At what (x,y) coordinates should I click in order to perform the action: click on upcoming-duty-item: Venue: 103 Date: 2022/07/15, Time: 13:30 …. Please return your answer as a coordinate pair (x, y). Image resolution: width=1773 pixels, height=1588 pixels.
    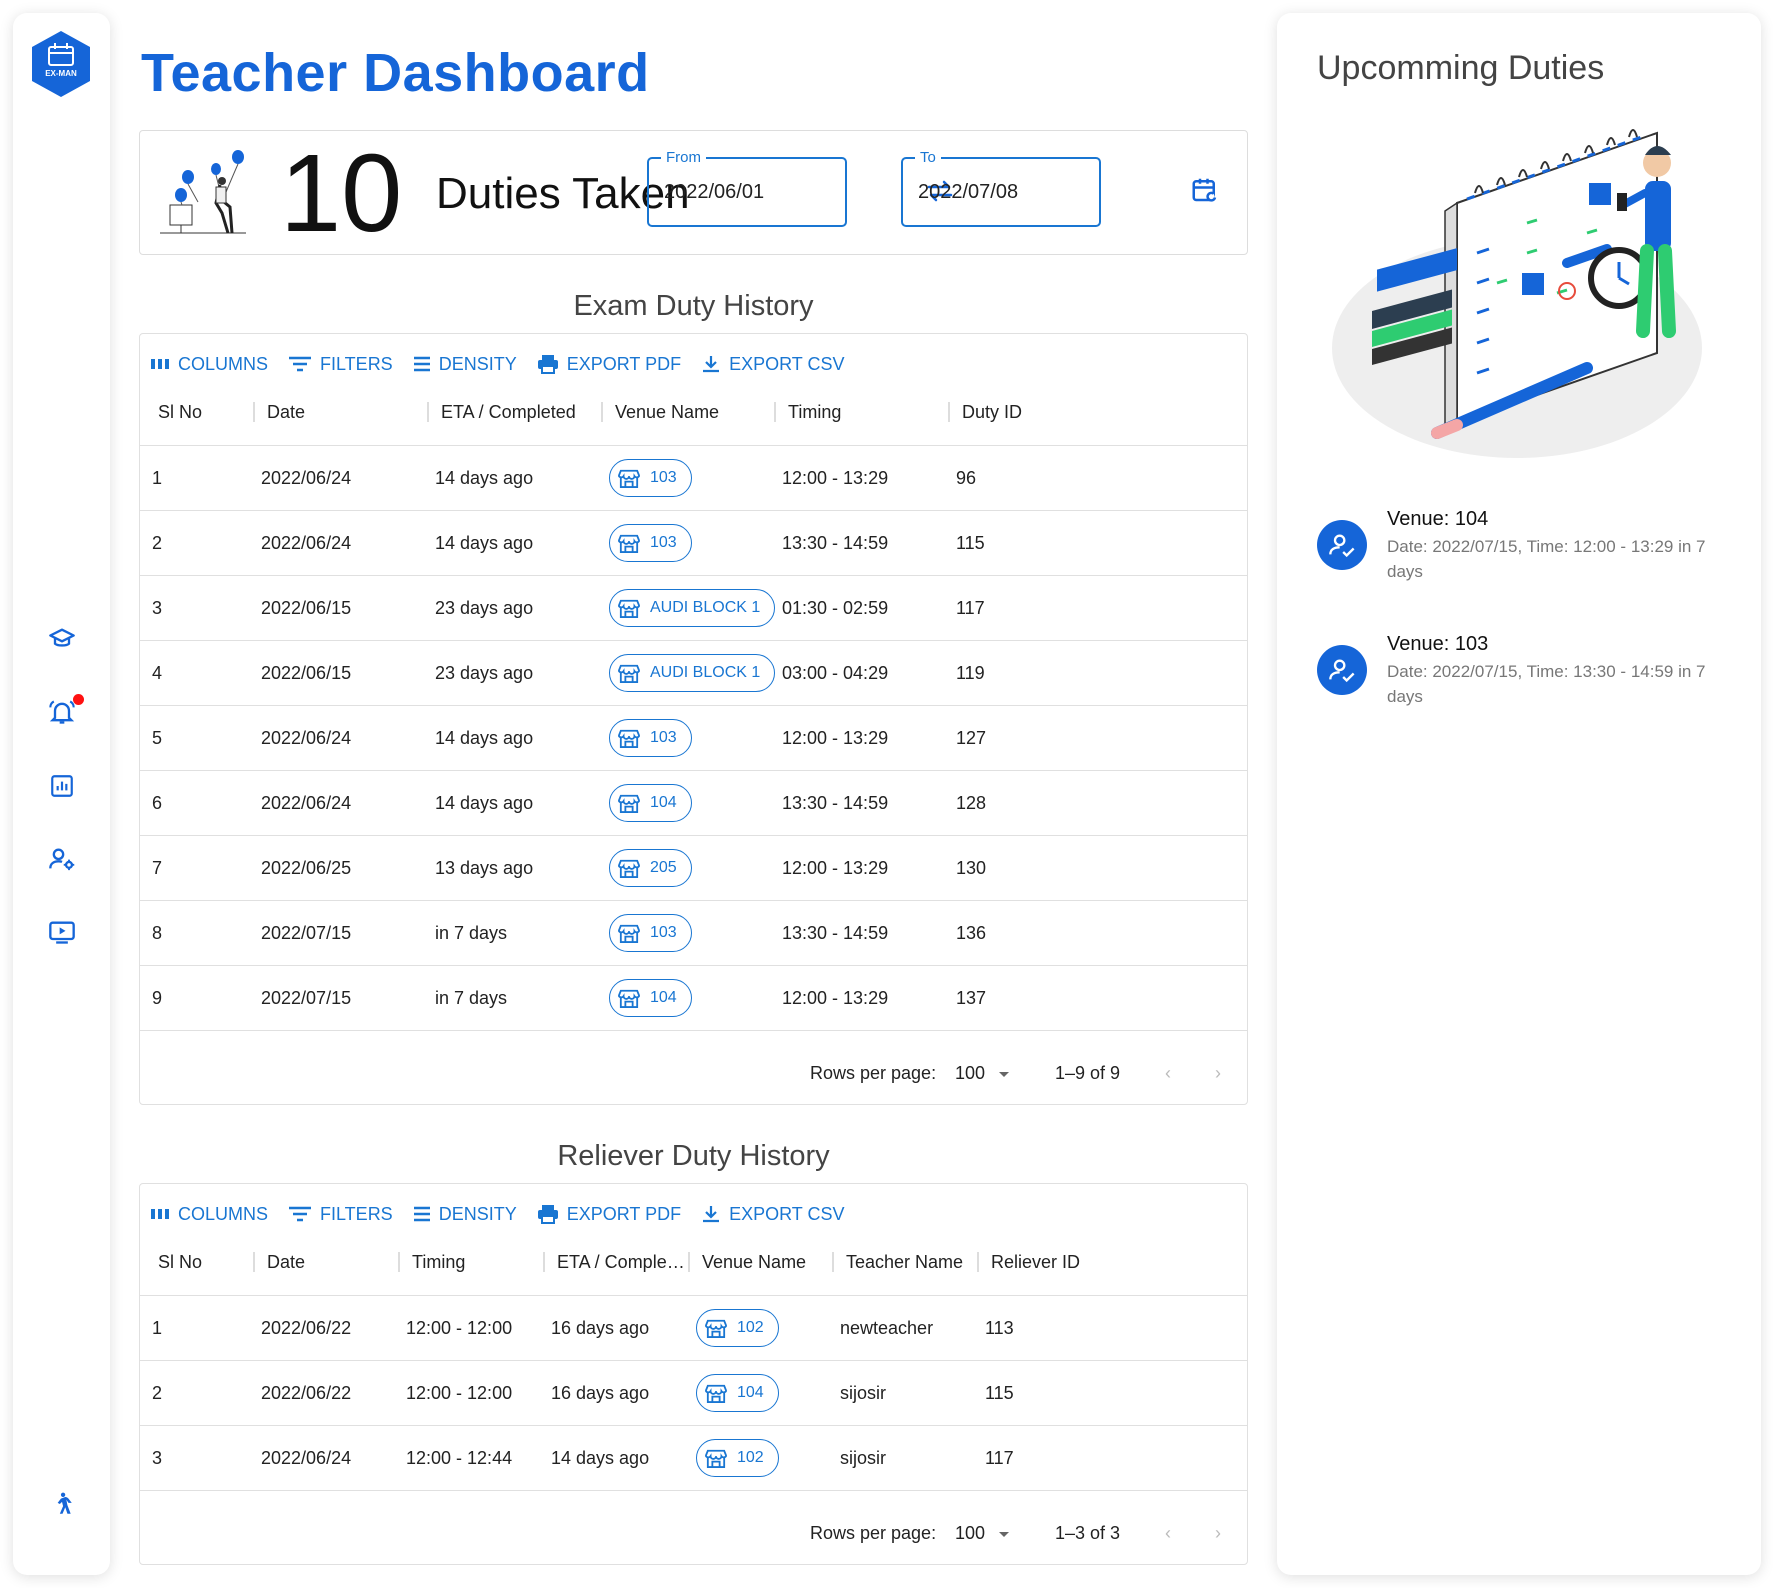
    Looking at the image, I should click on (1527, 673).